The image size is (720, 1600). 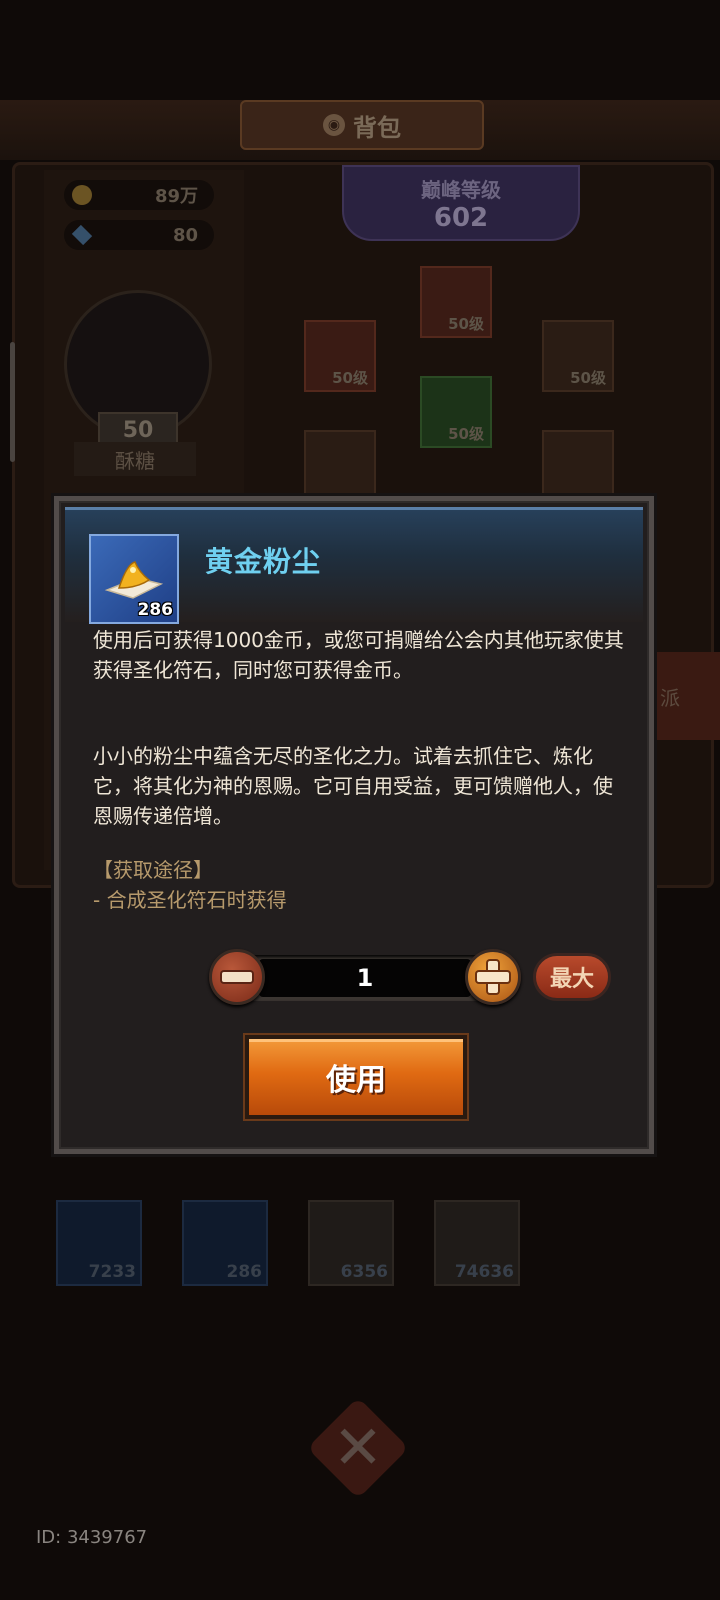 I want to click on increase-button, so click(x=493, y=977).